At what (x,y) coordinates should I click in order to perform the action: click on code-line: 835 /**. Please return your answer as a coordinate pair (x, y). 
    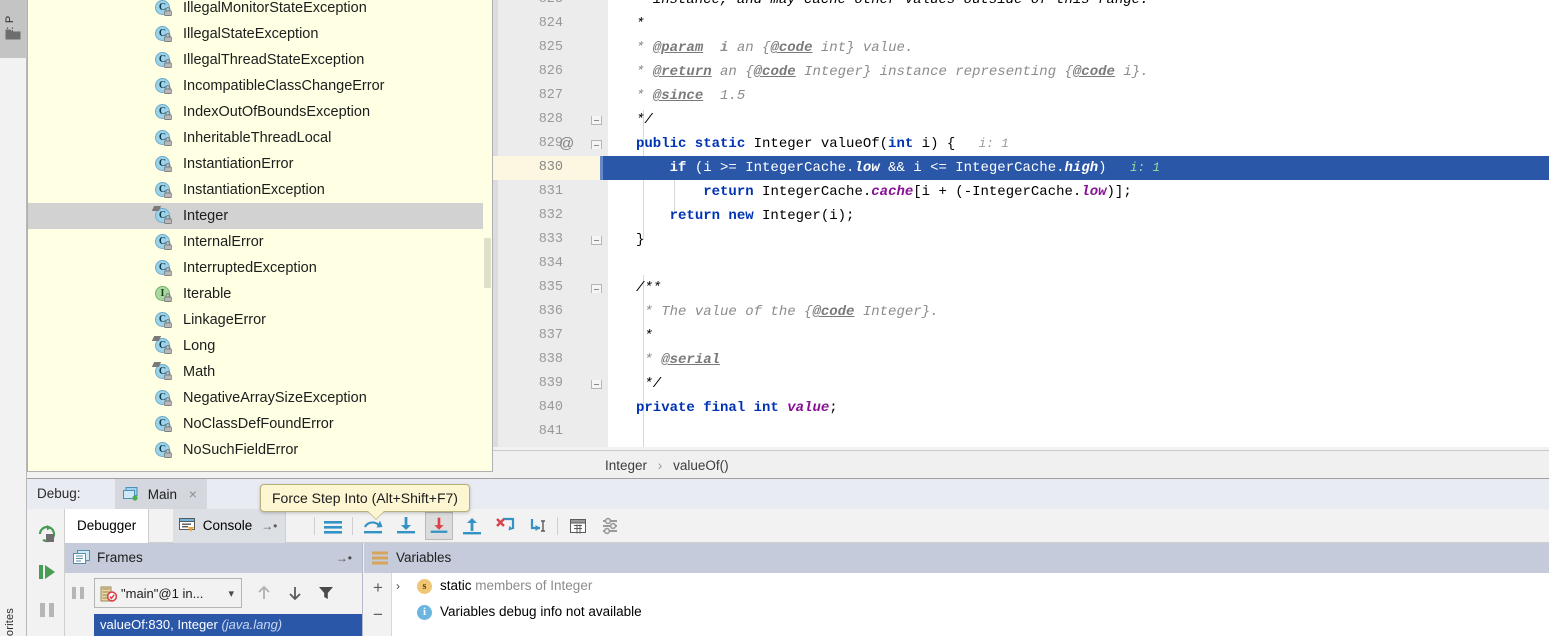
    Looking at the image, I should click on (1021, 288).